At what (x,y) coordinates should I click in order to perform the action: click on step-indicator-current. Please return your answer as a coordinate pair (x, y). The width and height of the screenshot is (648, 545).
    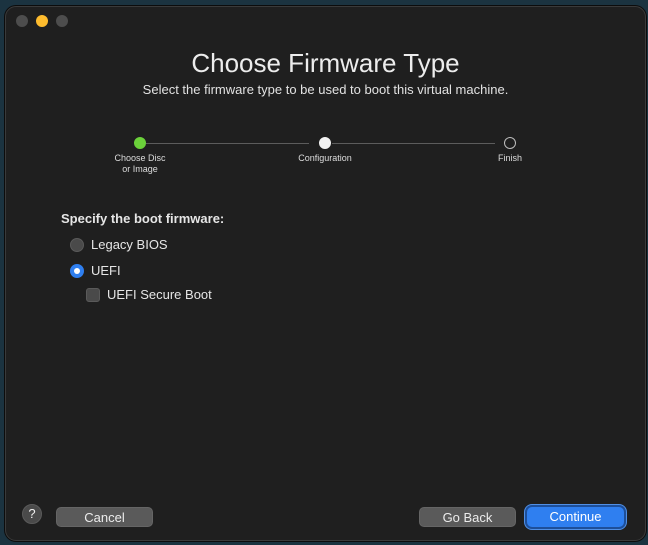
    Looking at the image, I should click on (325, 143).